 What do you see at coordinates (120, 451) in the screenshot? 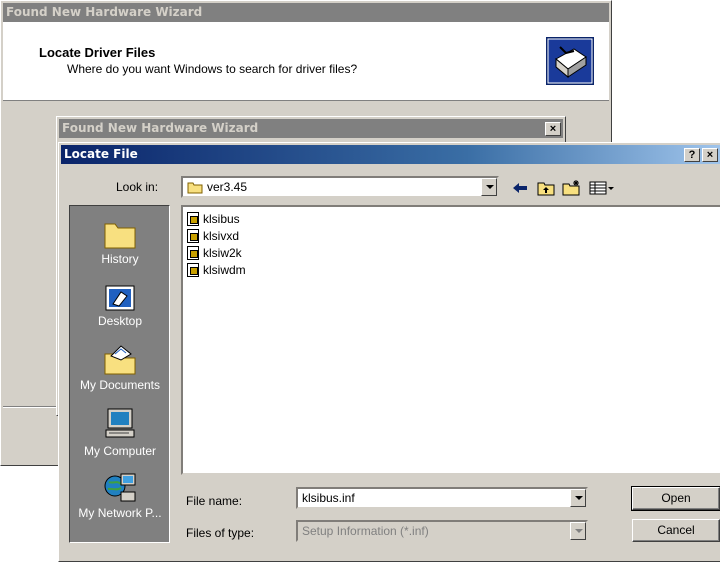
I see `places-my-computer-label: My Computer` at bounding box center [120, 451].